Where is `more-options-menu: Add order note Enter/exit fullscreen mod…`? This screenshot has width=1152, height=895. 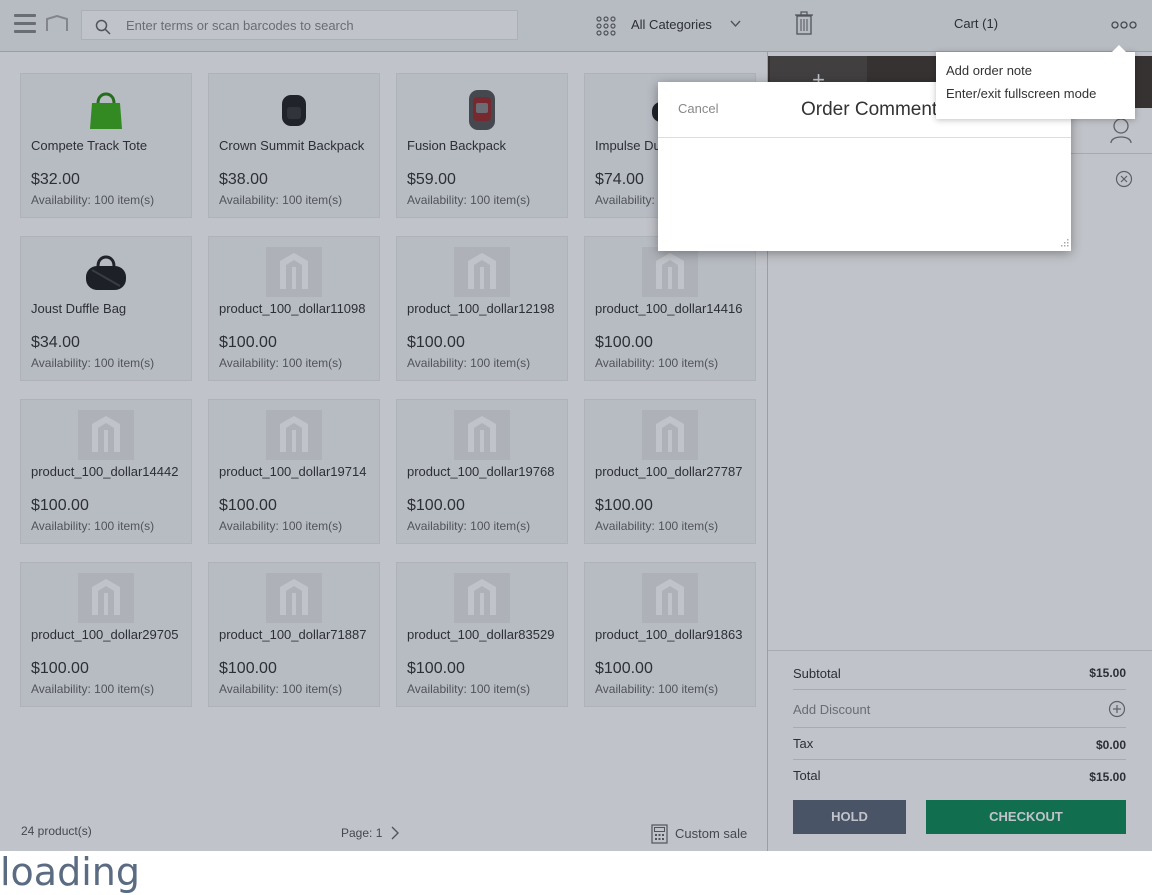 more-options-menu: Add order note Enter/exit fullscreen mod… is located at coordinates (1035, 82).